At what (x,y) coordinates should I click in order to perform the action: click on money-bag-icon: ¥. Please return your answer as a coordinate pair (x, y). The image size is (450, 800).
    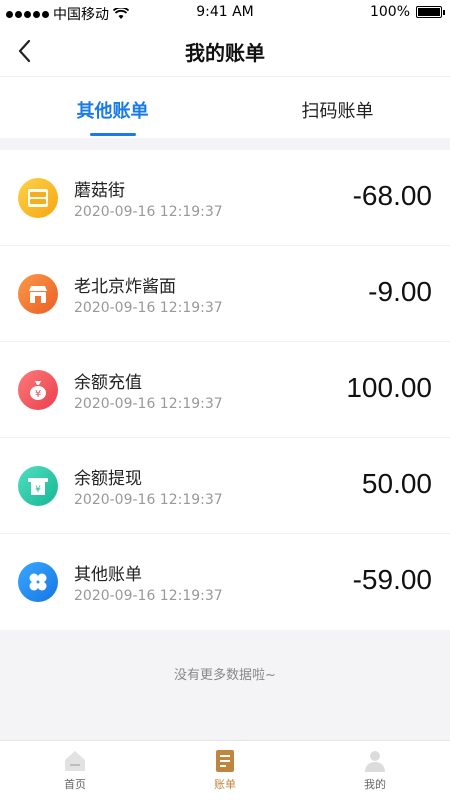
    Looking at the image, I should click on (38, 390).